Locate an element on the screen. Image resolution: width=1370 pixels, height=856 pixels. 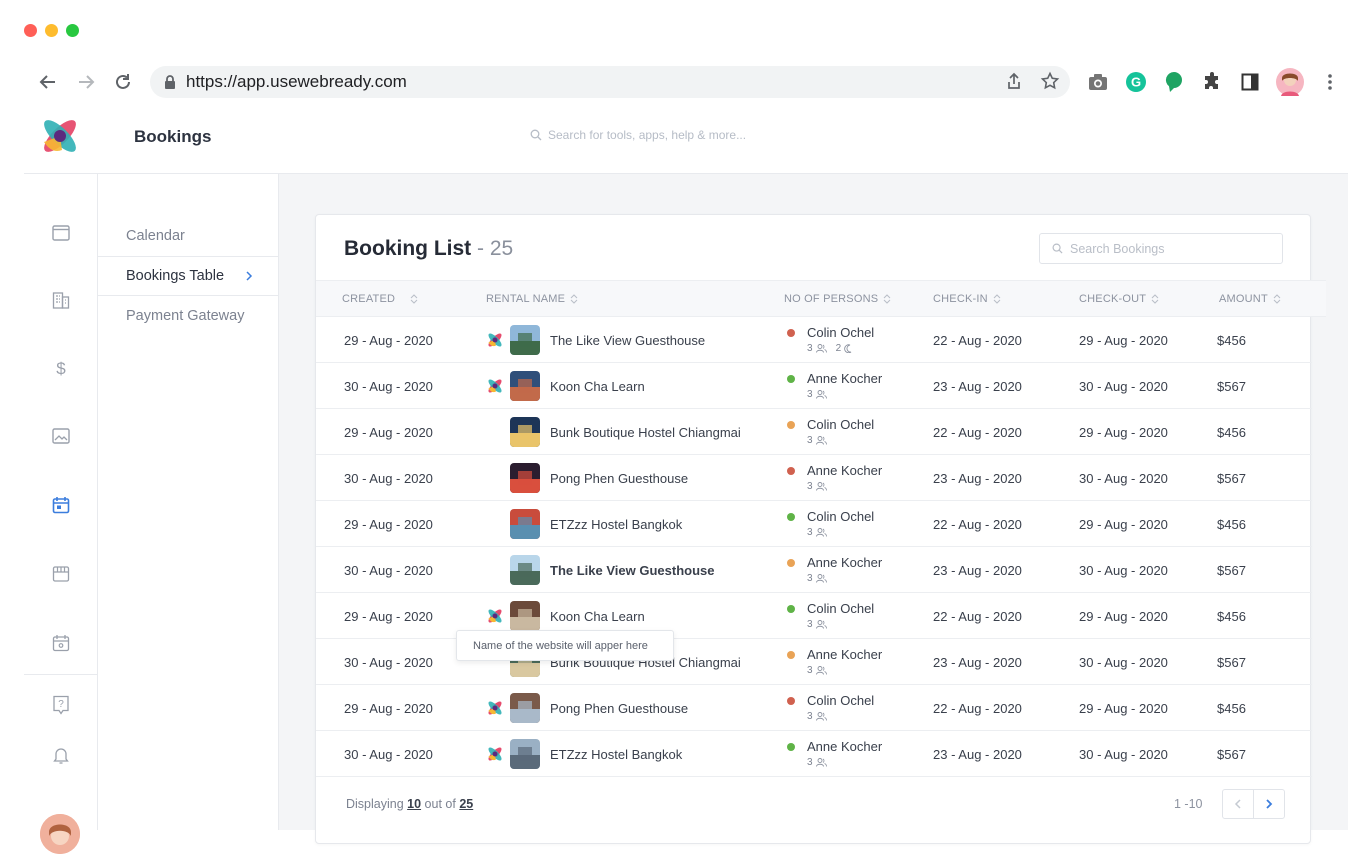
grammarly-extension-icon: G is located at coordinates (1136, 82).